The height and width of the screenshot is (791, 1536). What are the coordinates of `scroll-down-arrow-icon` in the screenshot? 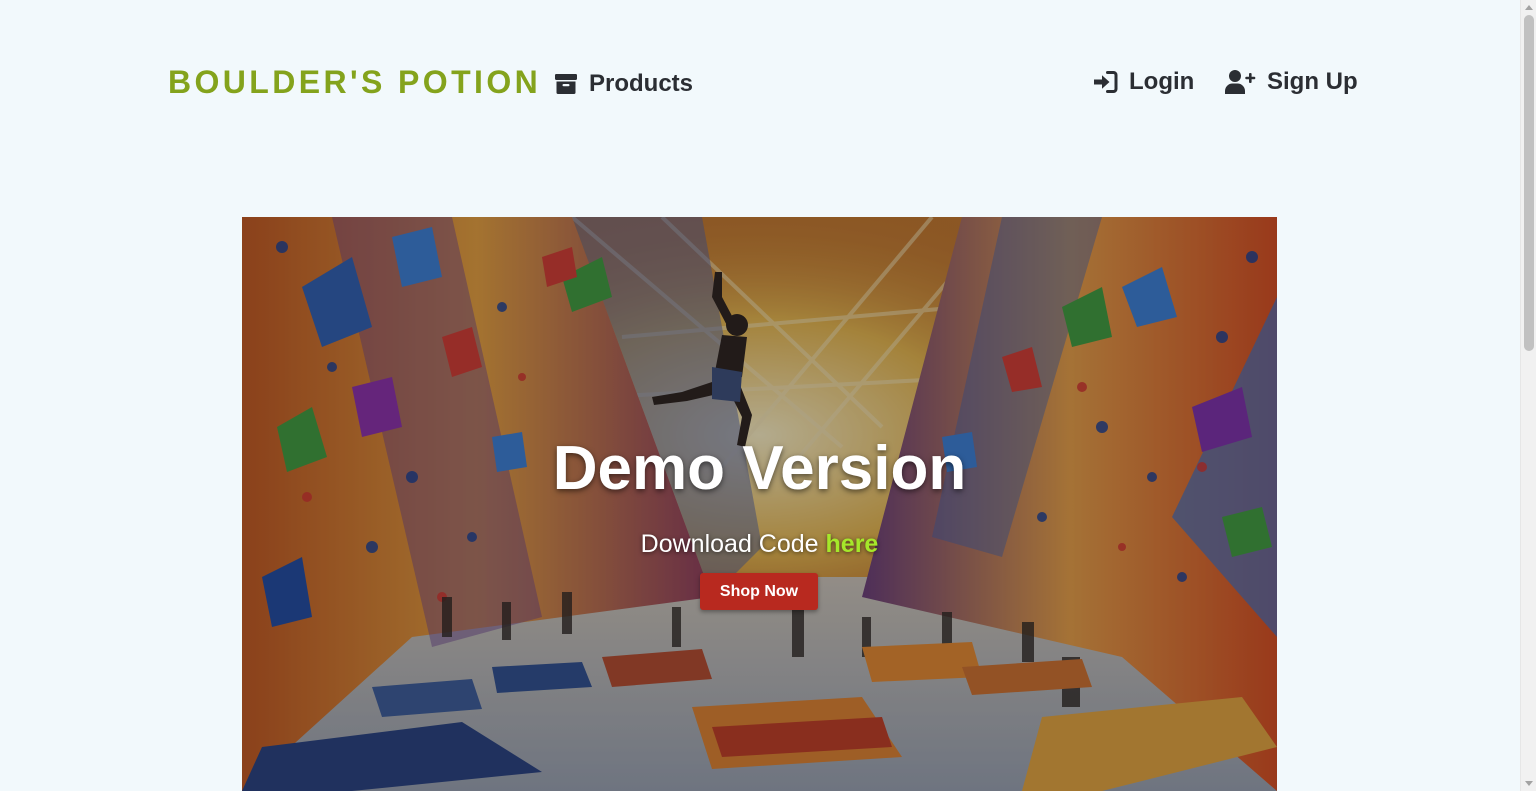 It's located at (1529, 783).